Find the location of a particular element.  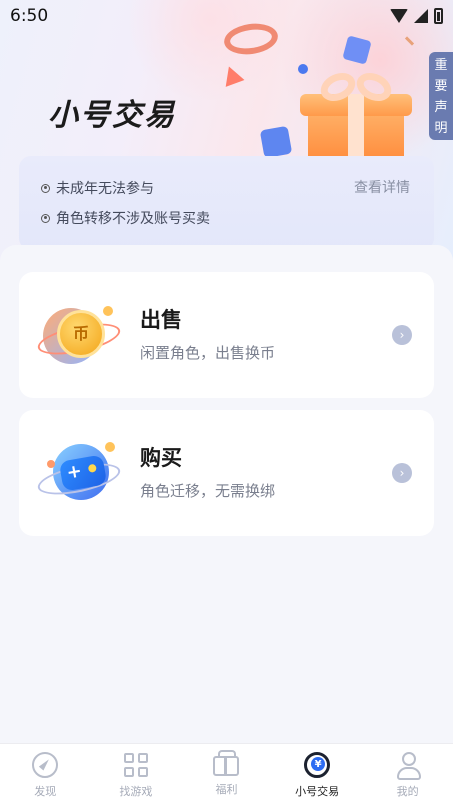

page-title: 小号交易 is located at coordinates (112, 115).